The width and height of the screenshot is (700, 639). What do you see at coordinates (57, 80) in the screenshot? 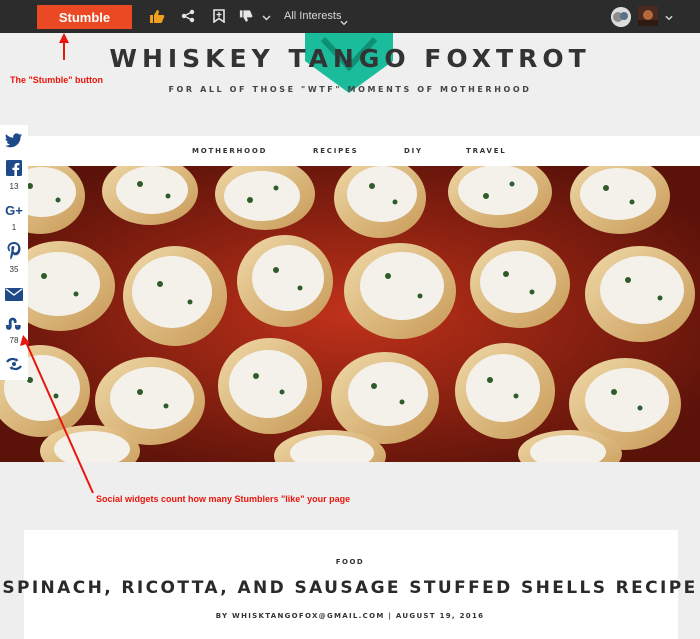
I see `stumble-annotation: The "Stumble" button` at bounding box center [57, 80].